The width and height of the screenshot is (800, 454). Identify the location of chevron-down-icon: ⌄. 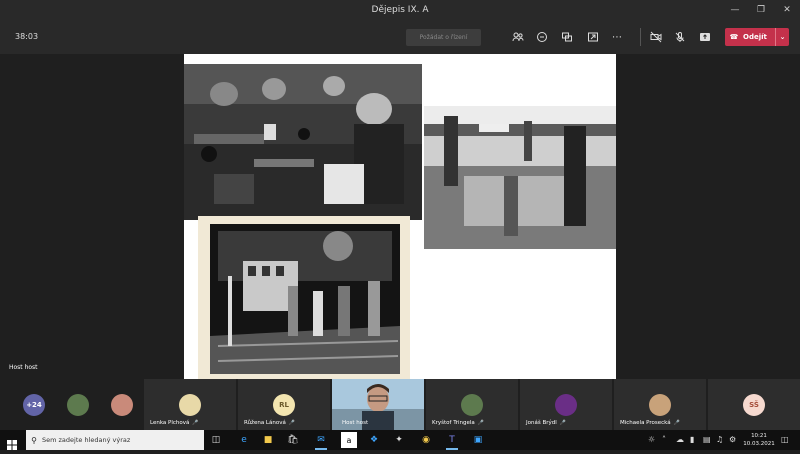
(782, 37).